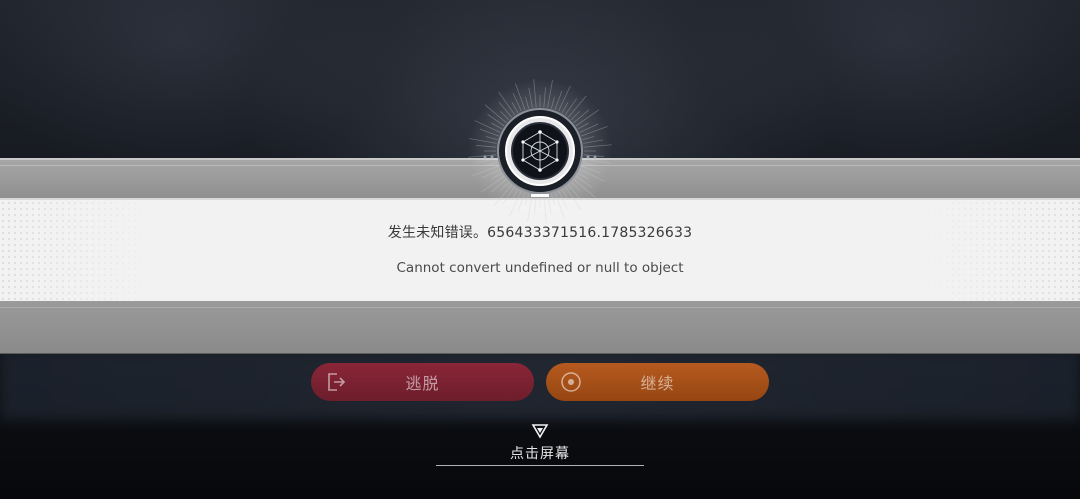 The height and width of the screenshot is (499, 1080). I want to click on panel-dot-pattern-left, so click(80, 251).